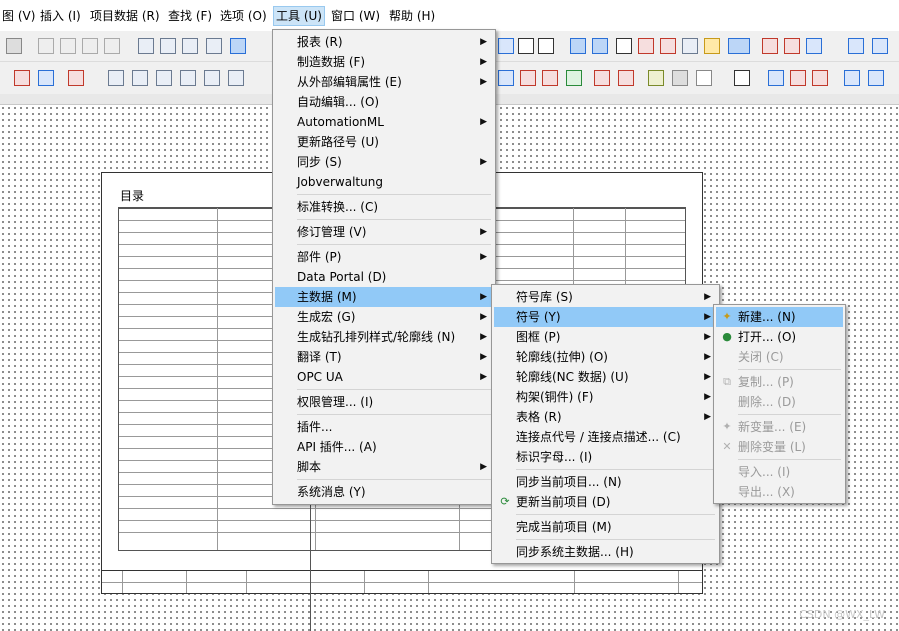  I want to click on menu-item-update-current-project: ⟳ 更新当前项目 (D), so click(605, 502).